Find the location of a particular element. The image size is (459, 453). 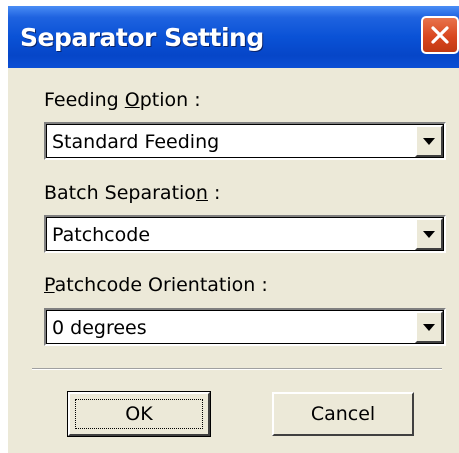

patchcode-orientation-value: 0 degrees is located at coordinates (99, 328).